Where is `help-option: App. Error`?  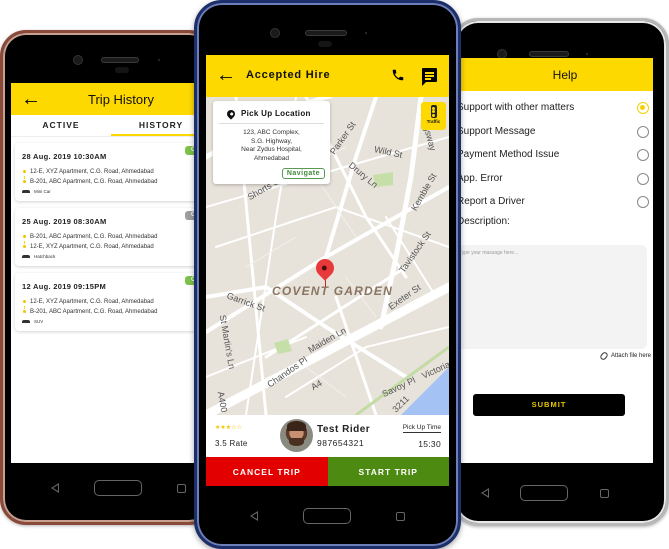
help-option: App. Error is located at coordinates (557, 183).